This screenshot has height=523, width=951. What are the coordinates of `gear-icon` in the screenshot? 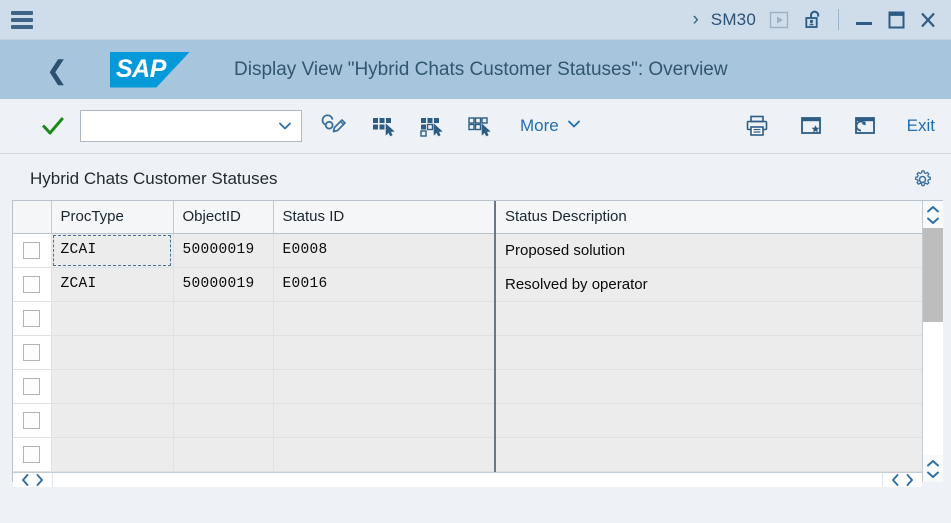 It's located at (922, 179).